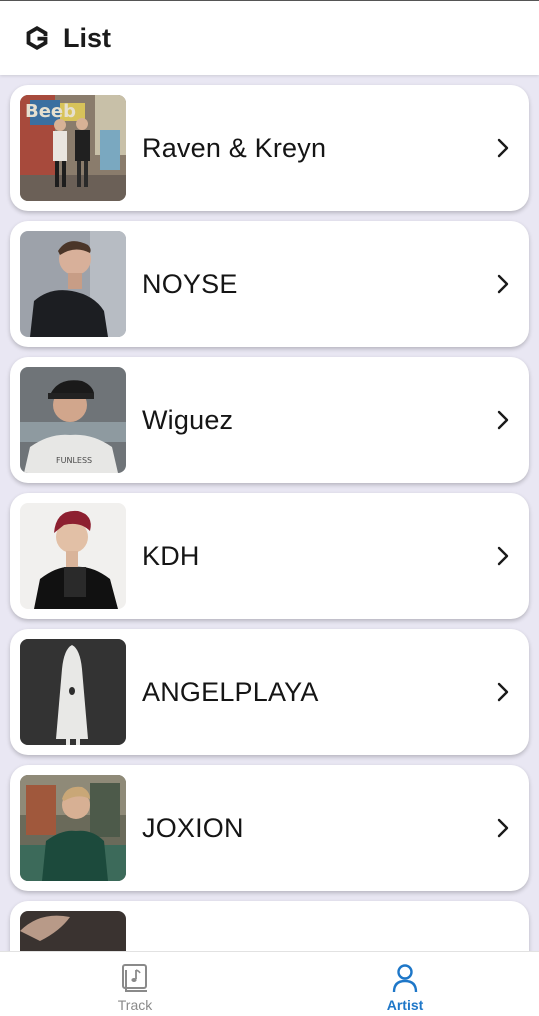  What do you see at coordinates (73, 420) in the screenshot?
I see `artist-photo: FUNLESS` at bounding box center [73, 420].